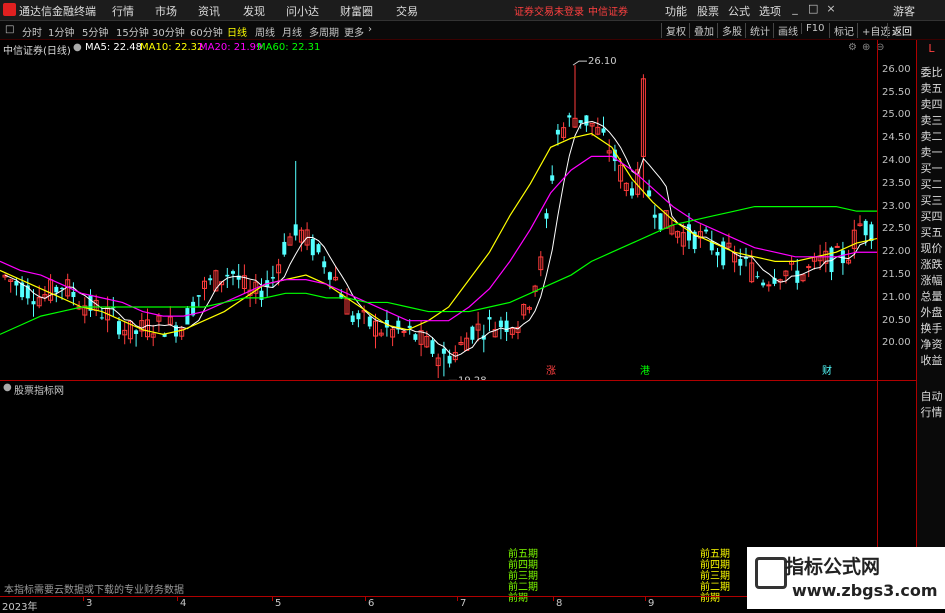 This screenshot has width=945, height=613. What do you see at coordinates (831, 9) in the screenshot?
I see `close-icon: ×` at bounding box center [831, 9].